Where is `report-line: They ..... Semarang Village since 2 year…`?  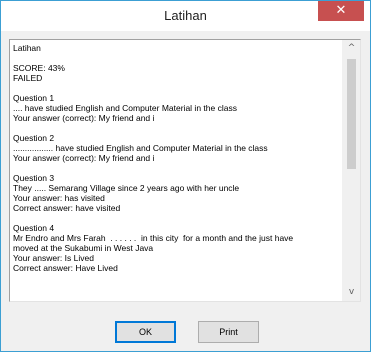
report-line: They ..... Semarang Village since 2 year… is located at coordinates (126, 188).